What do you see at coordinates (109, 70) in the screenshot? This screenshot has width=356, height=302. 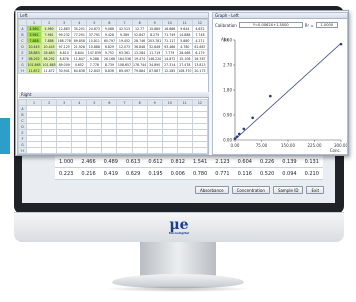 I see `table-cell: 8.836` at bounding box center [109, 70].